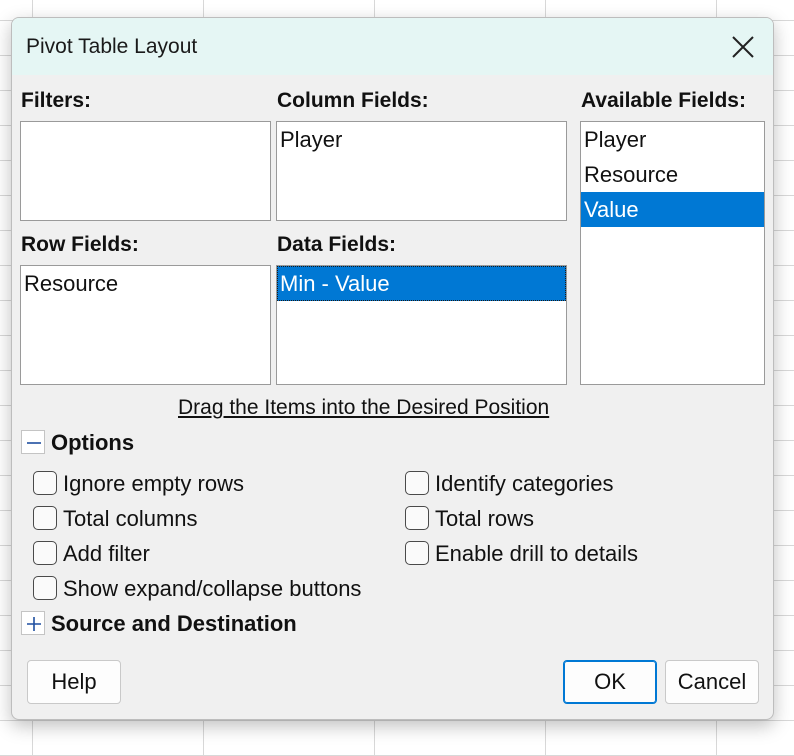 The height and width of the screenshot is (756, 794). I want to click on minus-icon, so click(34, 443).